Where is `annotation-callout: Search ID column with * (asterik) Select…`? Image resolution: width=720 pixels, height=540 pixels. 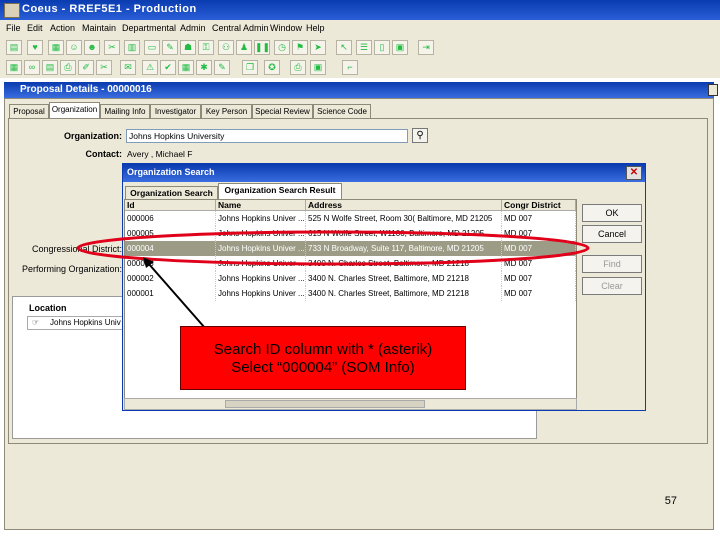 annotation-callout: Search ID column with * (asterik) Select… is located at coordinates (323, 358).